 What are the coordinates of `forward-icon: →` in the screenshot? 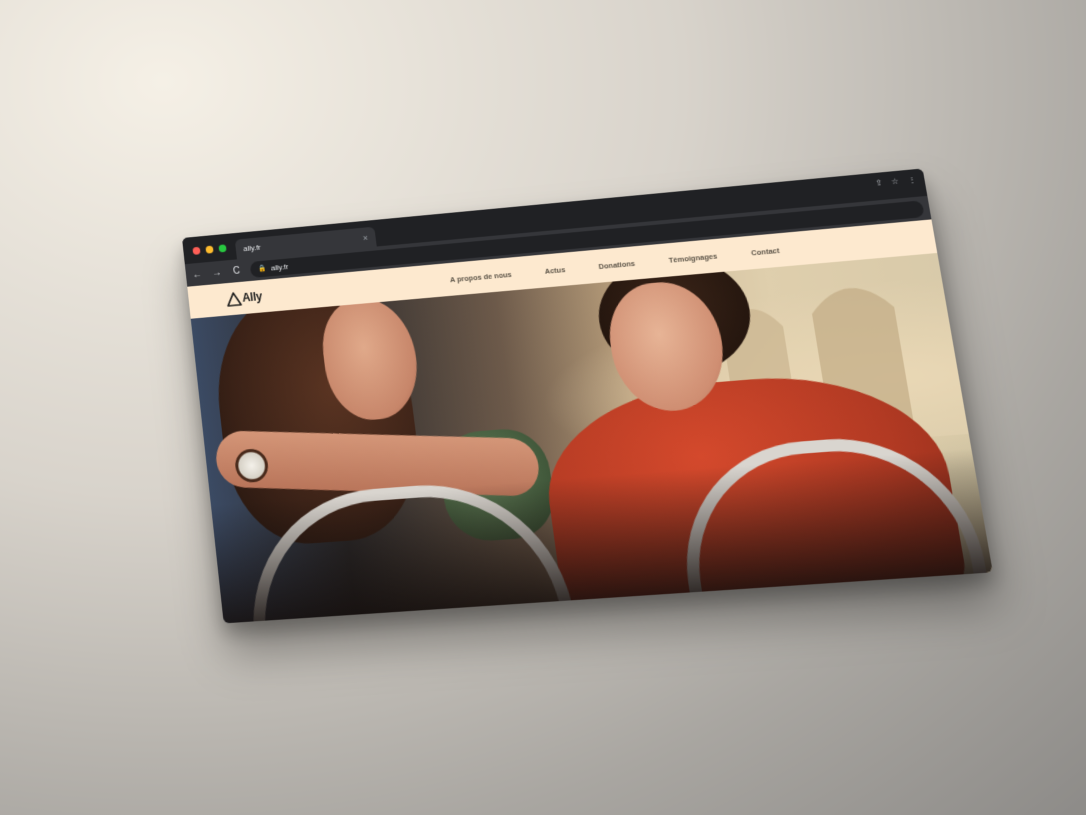 It's located at (217, 272).